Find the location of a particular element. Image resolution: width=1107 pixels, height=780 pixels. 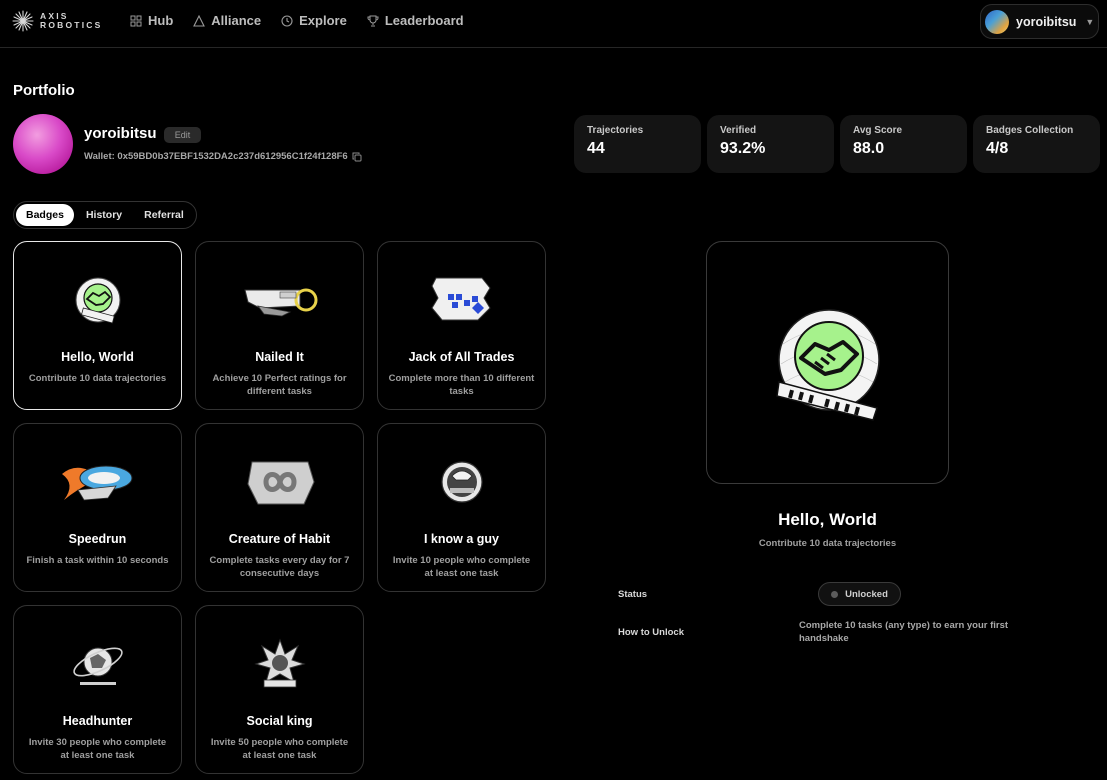

stat-label: Badges Collection is located at coordinates (1030, 130).